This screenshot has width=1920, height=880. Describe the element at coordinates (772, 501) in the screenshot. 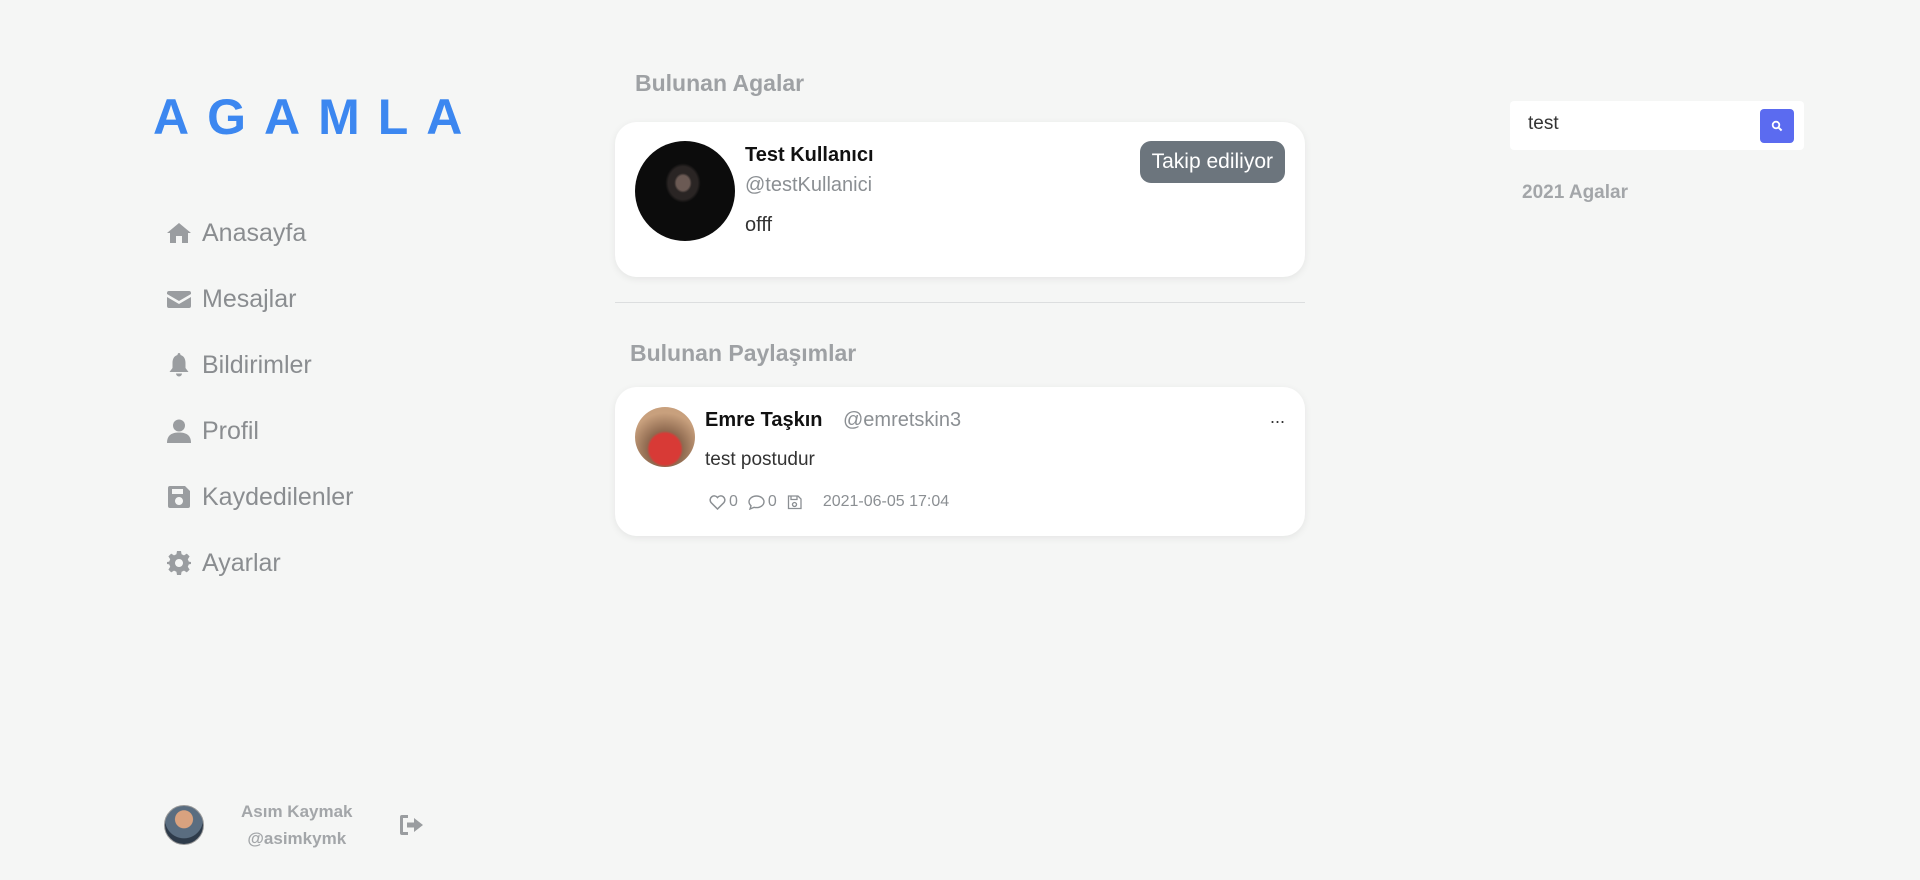

I see `comment-count: 0` at that location.